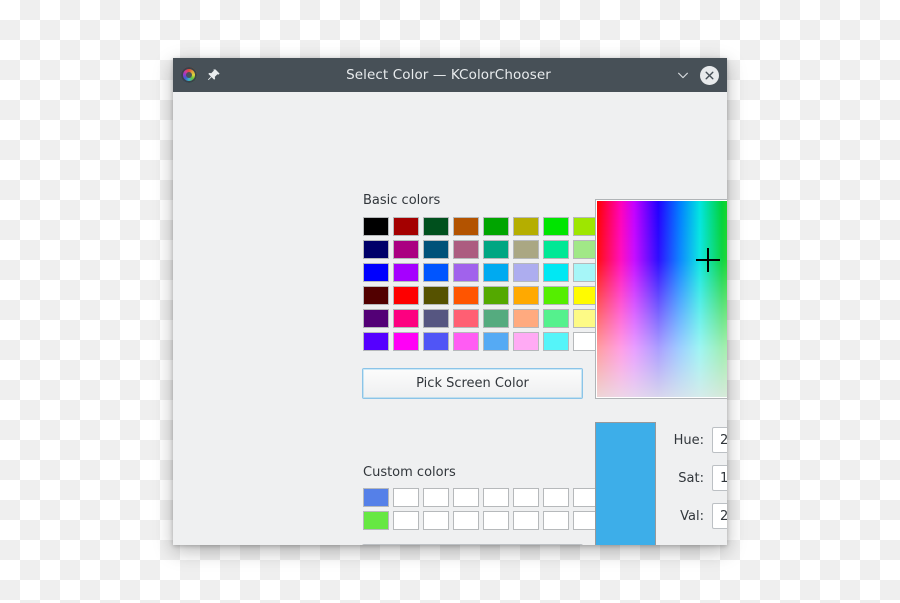 This screenshot has height=603, width=900. Describe the element at coordinates (683, 75) in the screenshot. I see `chevron-down-icon` at that location.